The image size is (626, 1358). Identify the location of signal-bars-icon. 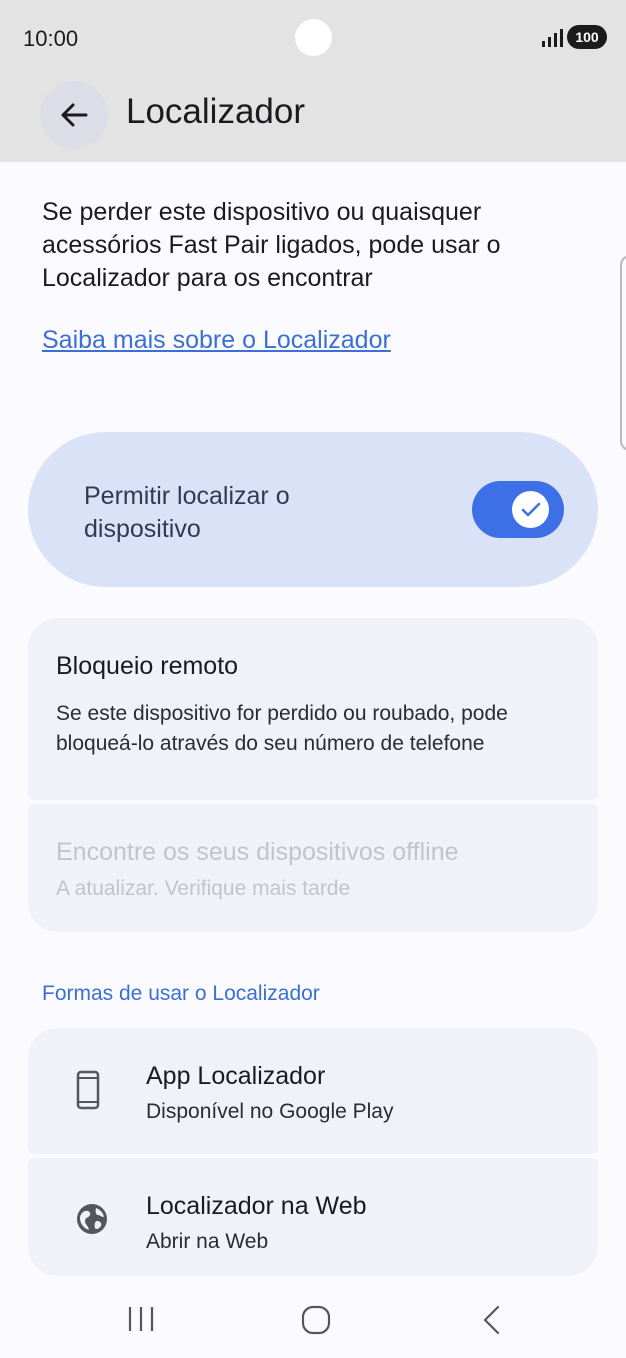
(552, 38).